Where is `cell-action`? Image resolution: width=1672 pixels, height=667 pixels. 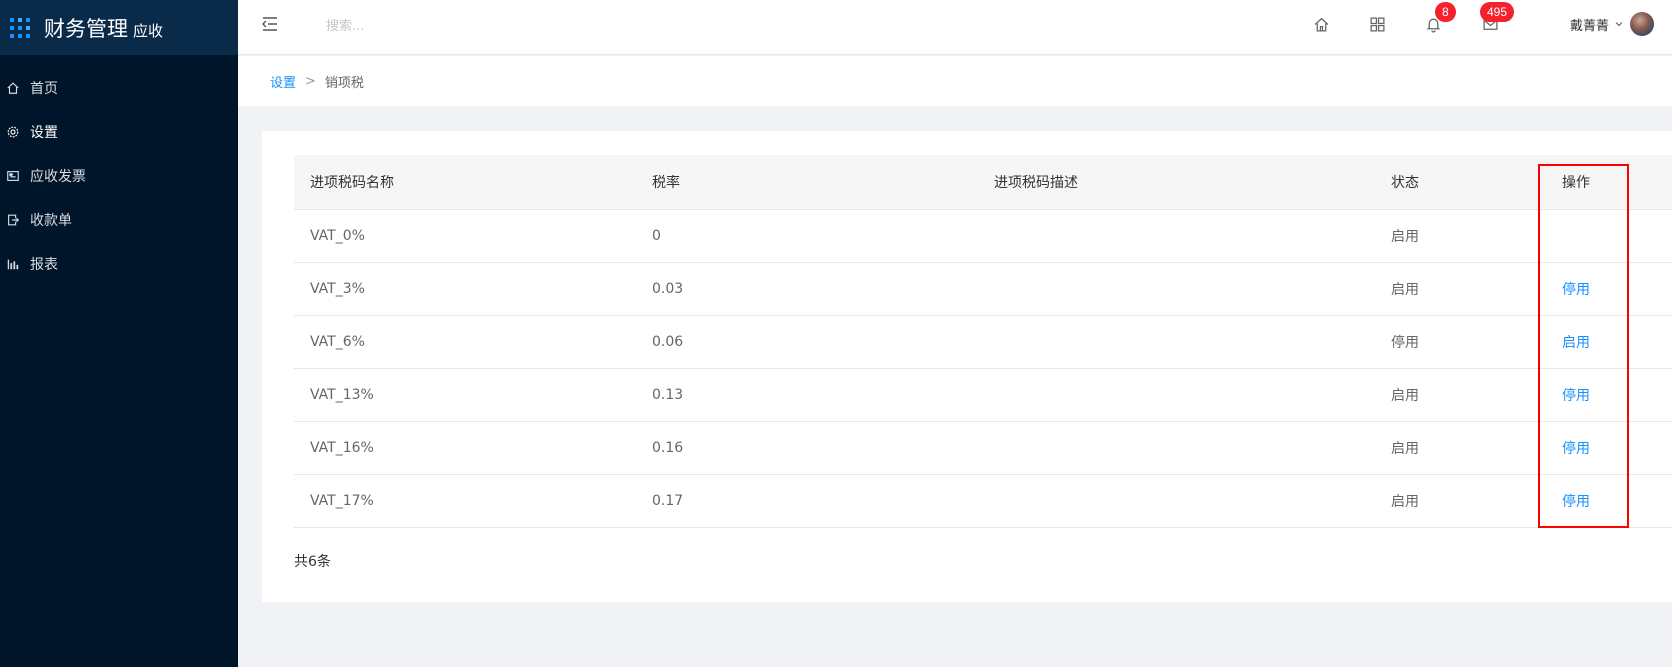 cell-action is located at coordinates (1609, 236).